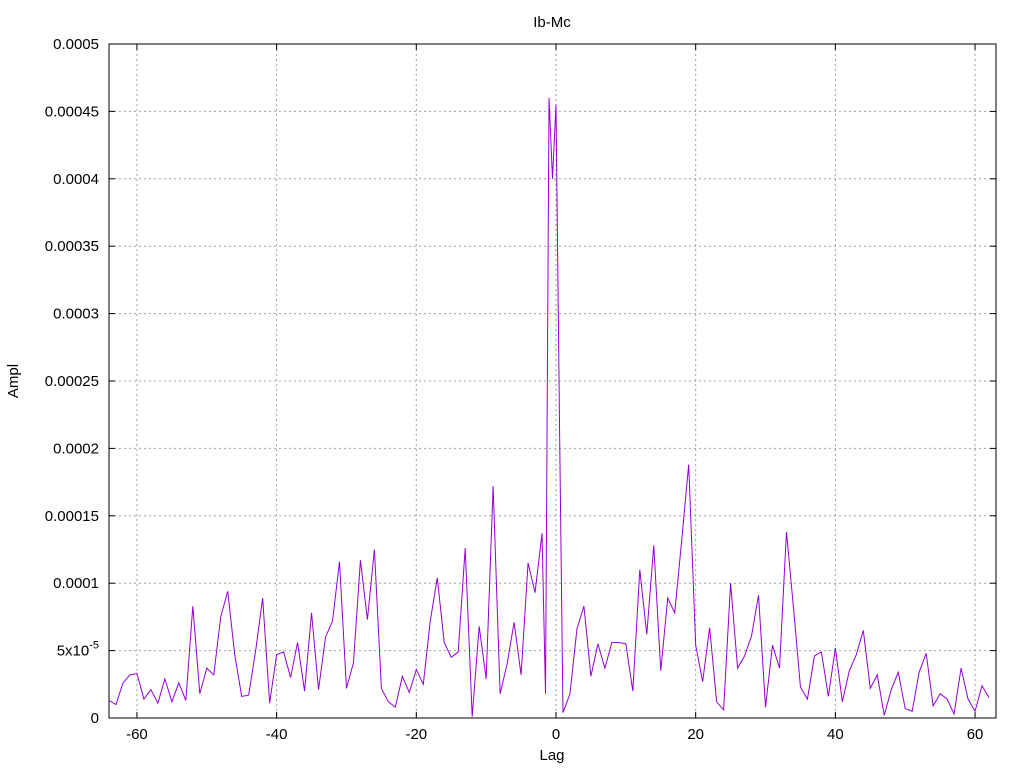 The height and width of the screenshot is (768, 1024). I want to click on y-tick-label: 0.00015, so click(72, 516).